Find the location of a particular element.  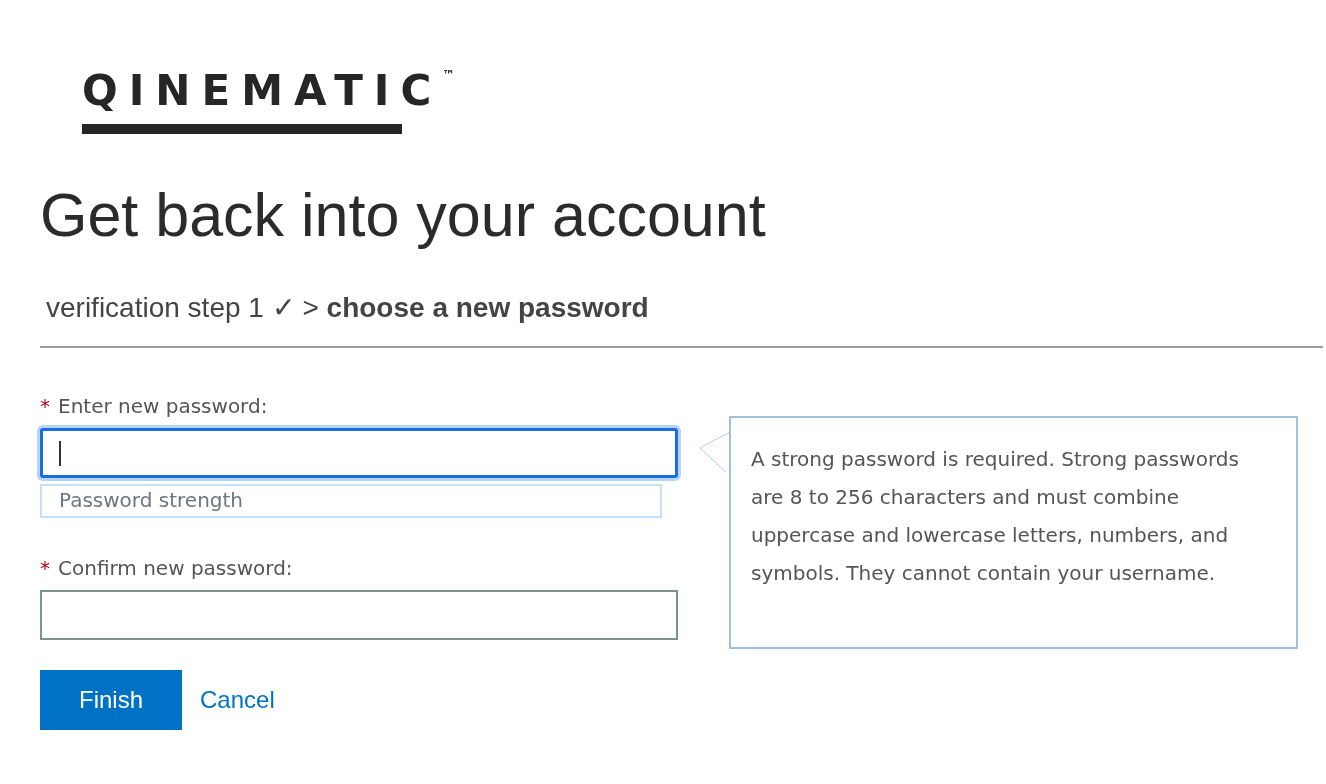

cancel-link: Cancel is located at coordinates (237, 700).